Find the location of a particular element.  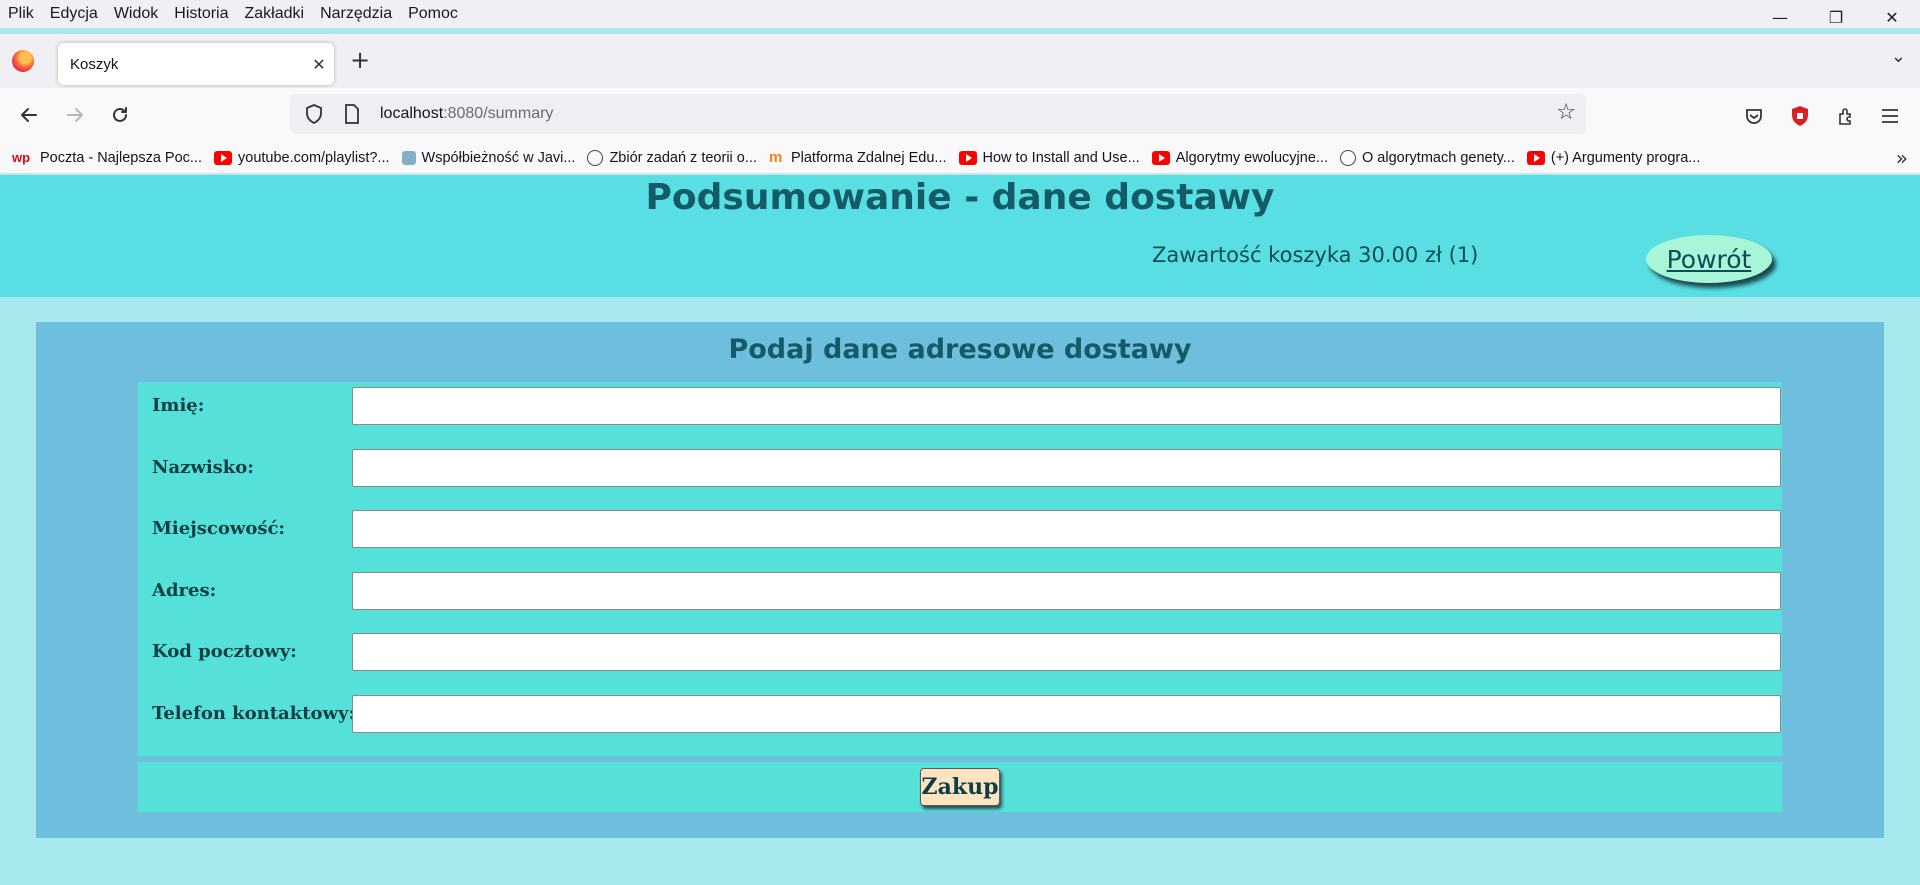

navigation-bar: localhost:8080/summary ☆ is located at coordinates (960, 115).